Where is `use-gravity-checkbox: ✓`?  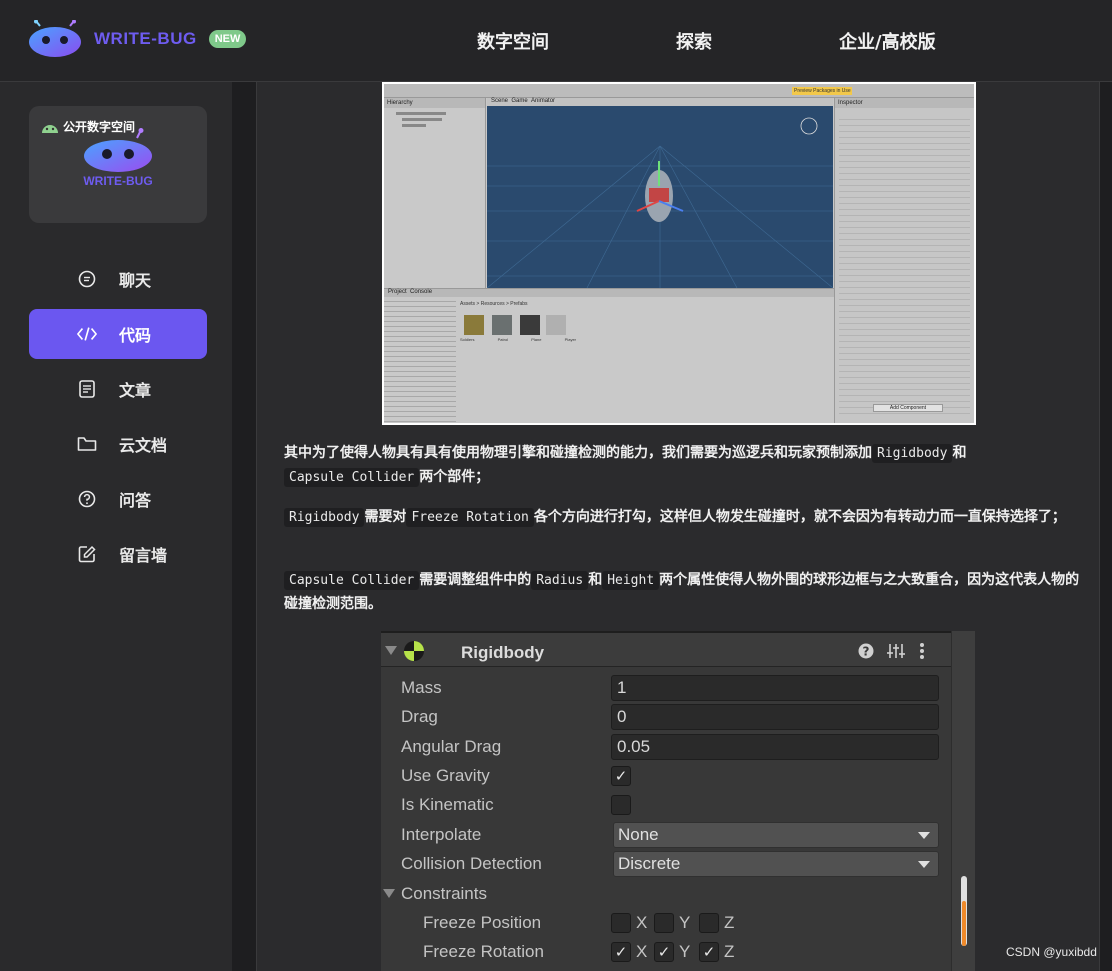 use-gravity-checkbox: ✓ is located at coordinates (621, 776).